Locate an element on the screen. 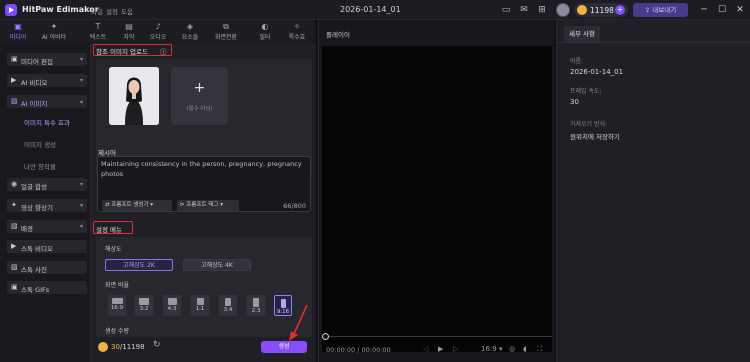  ratio-16-9: 16:9 is located at coordinates (117, 305).